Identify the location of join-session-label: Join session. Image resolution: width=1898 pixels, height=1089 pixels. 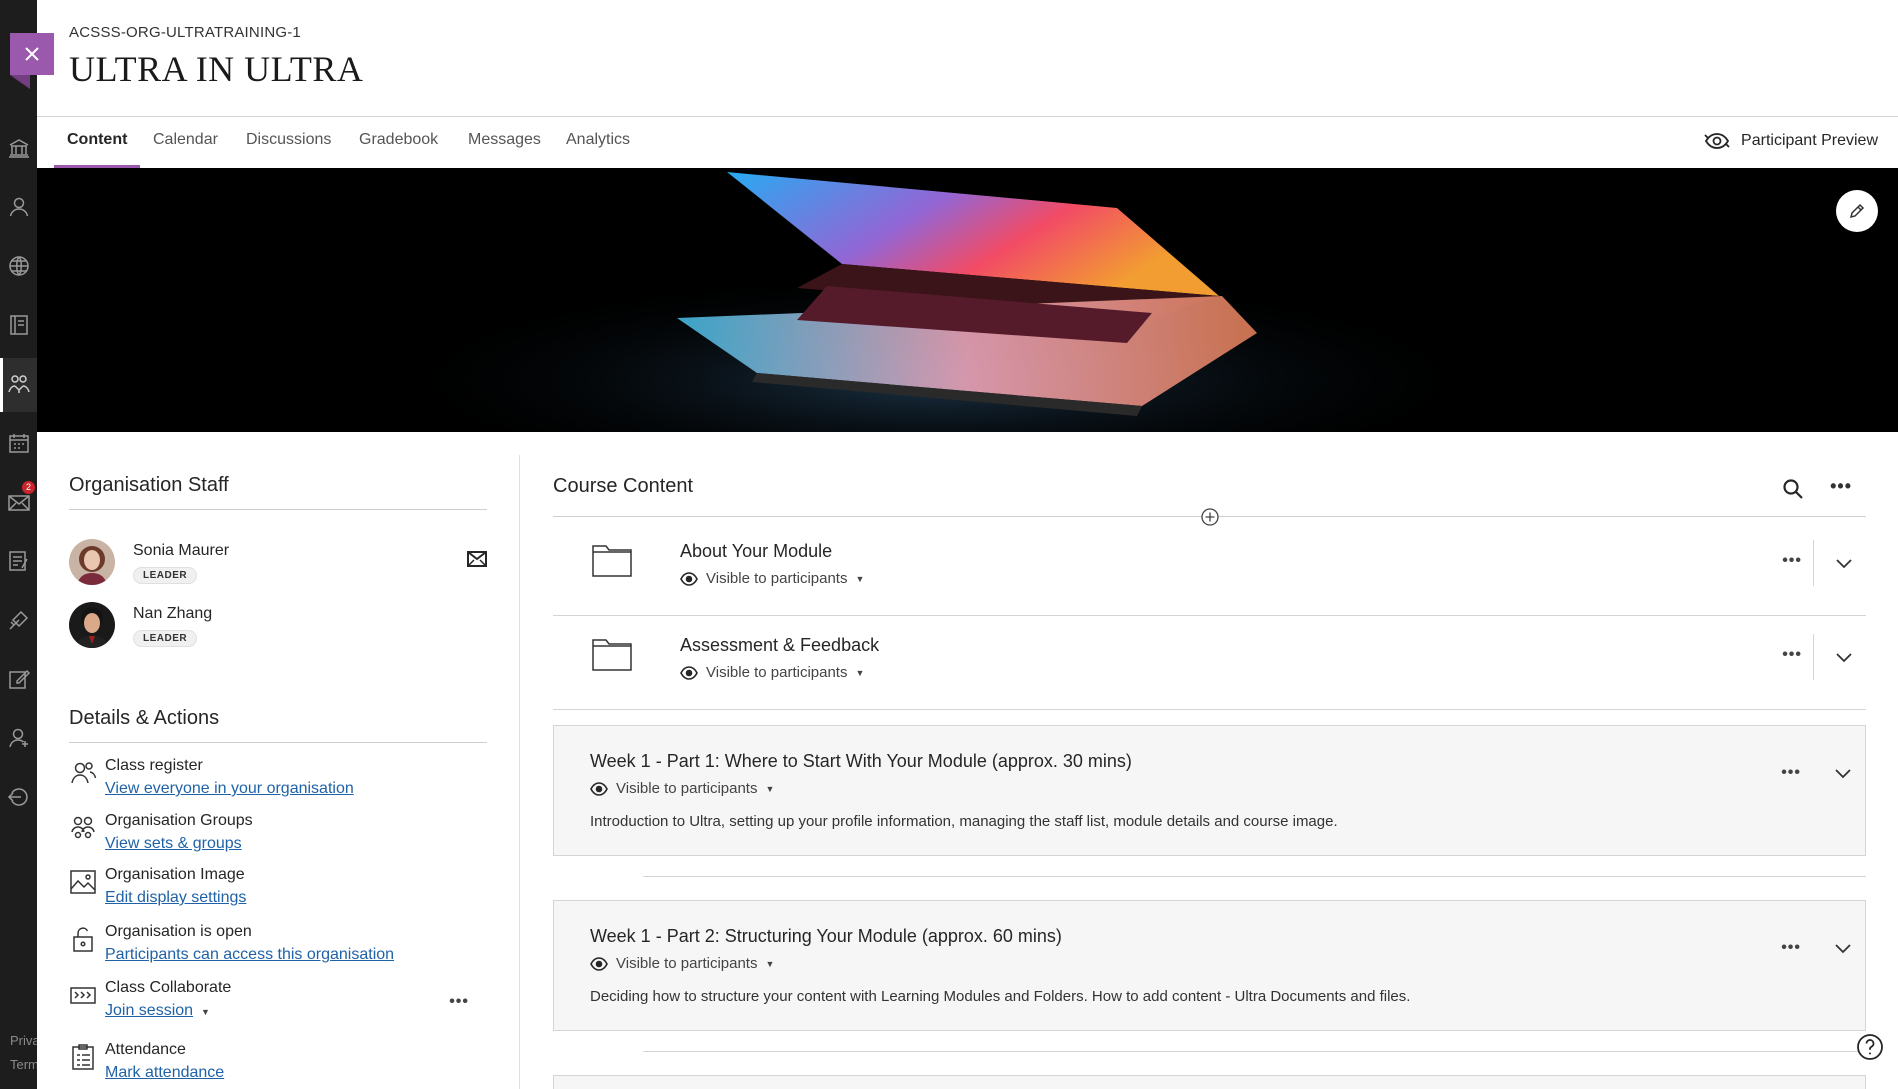
(149, 1010).